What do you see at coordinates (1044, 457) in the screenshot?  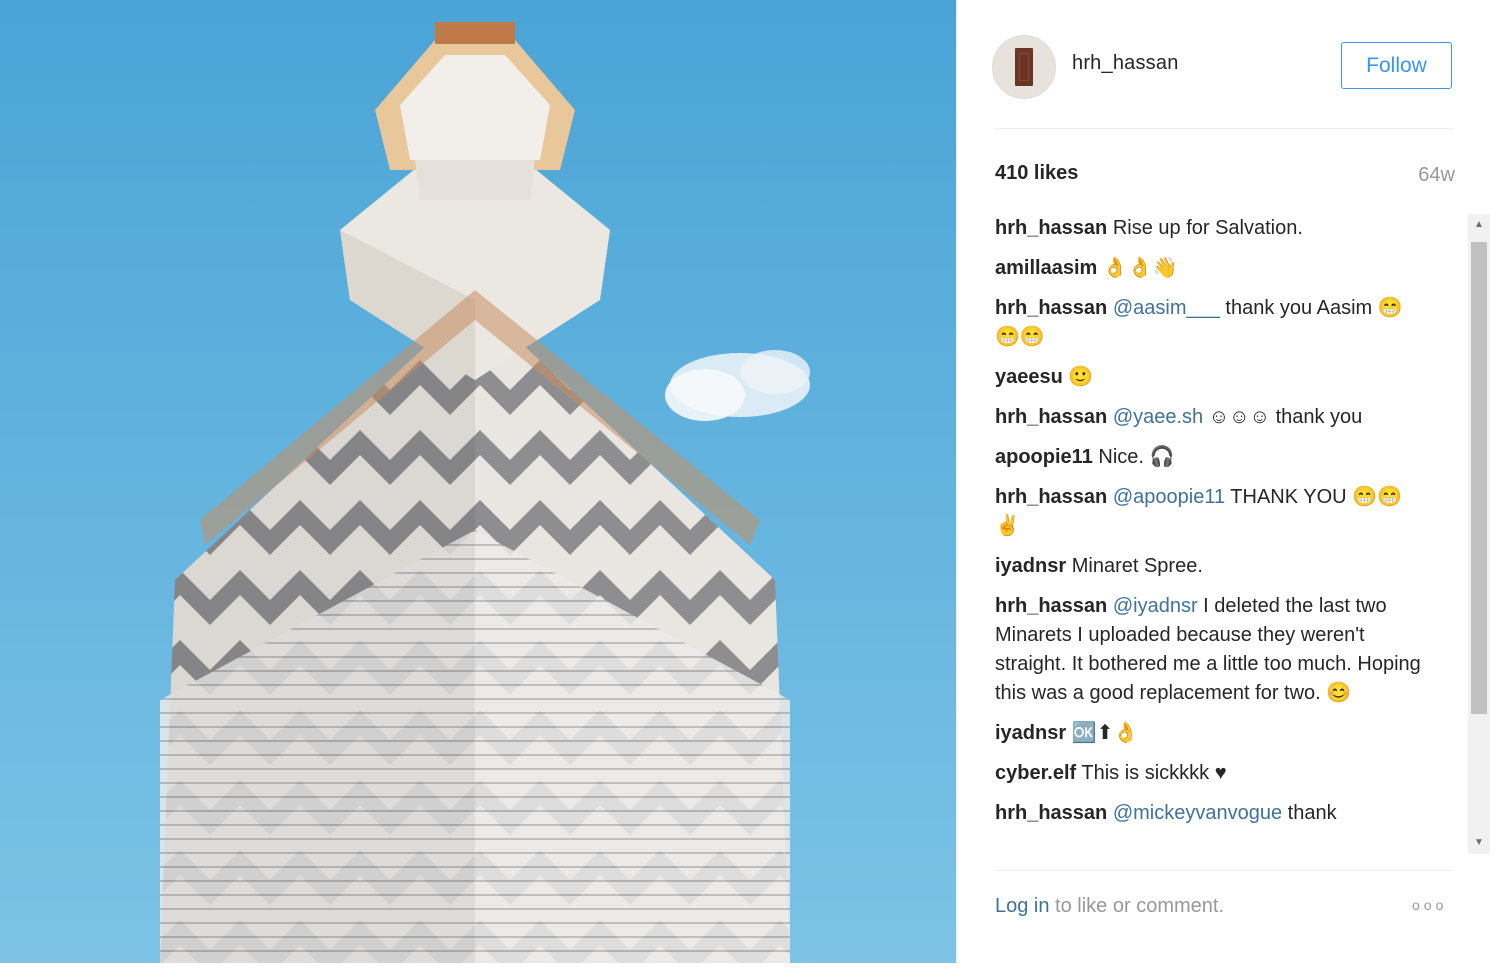 I see `comment-username: apoopie11` at bounding box center [1044, 457].